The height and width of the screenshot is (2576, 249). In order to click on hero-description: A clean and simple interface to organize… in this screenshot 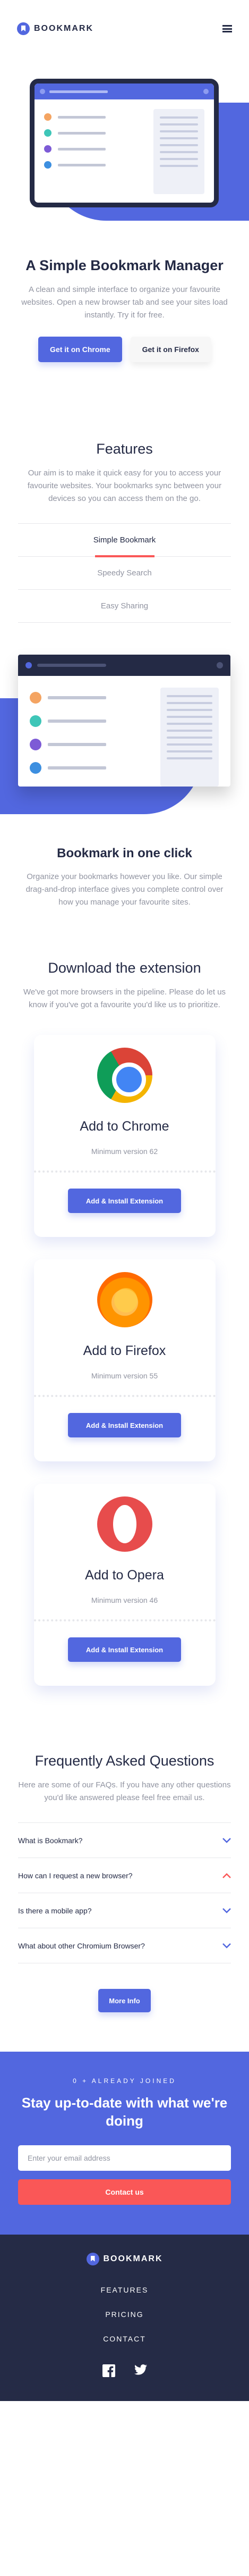, I will do `click(124, 302)`.